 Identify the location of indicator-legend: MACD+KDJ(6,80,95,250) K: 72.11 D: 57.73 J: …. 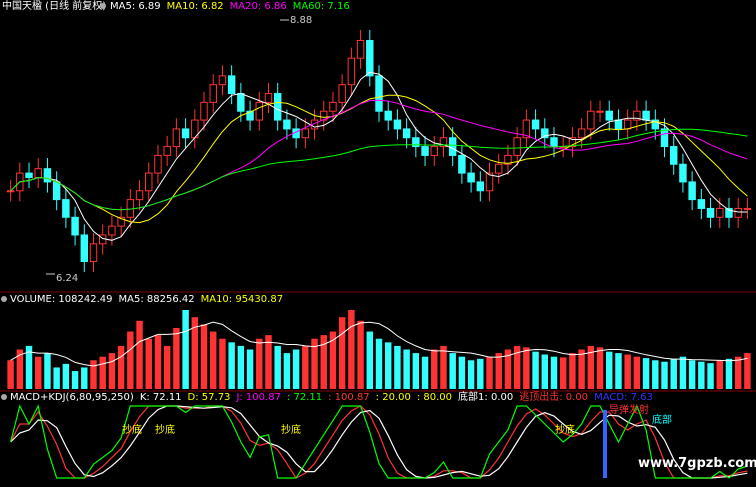
(331, 396).